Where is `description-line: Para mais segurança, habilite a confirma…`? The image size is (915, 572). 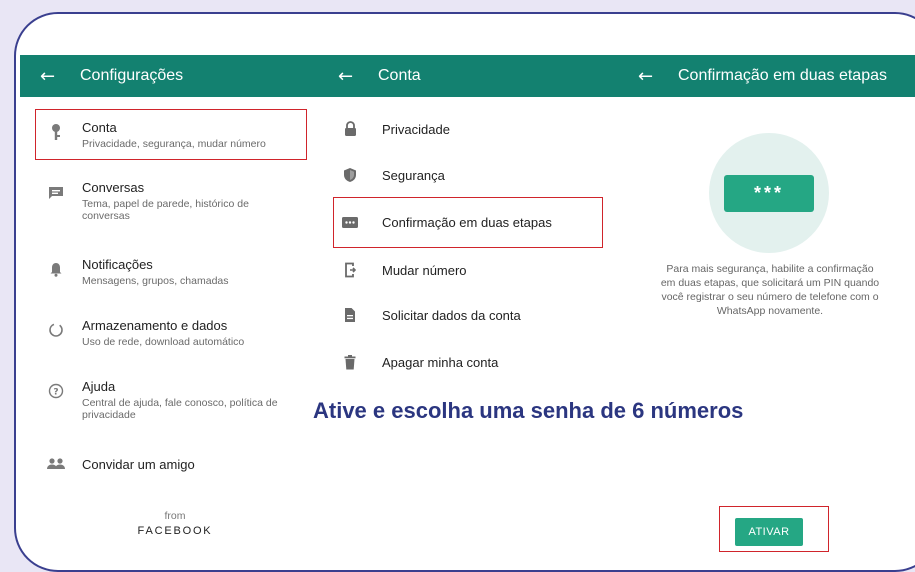 description-line: Para mais segurança, habilite a confirma… is located at coordinates (770, 269).